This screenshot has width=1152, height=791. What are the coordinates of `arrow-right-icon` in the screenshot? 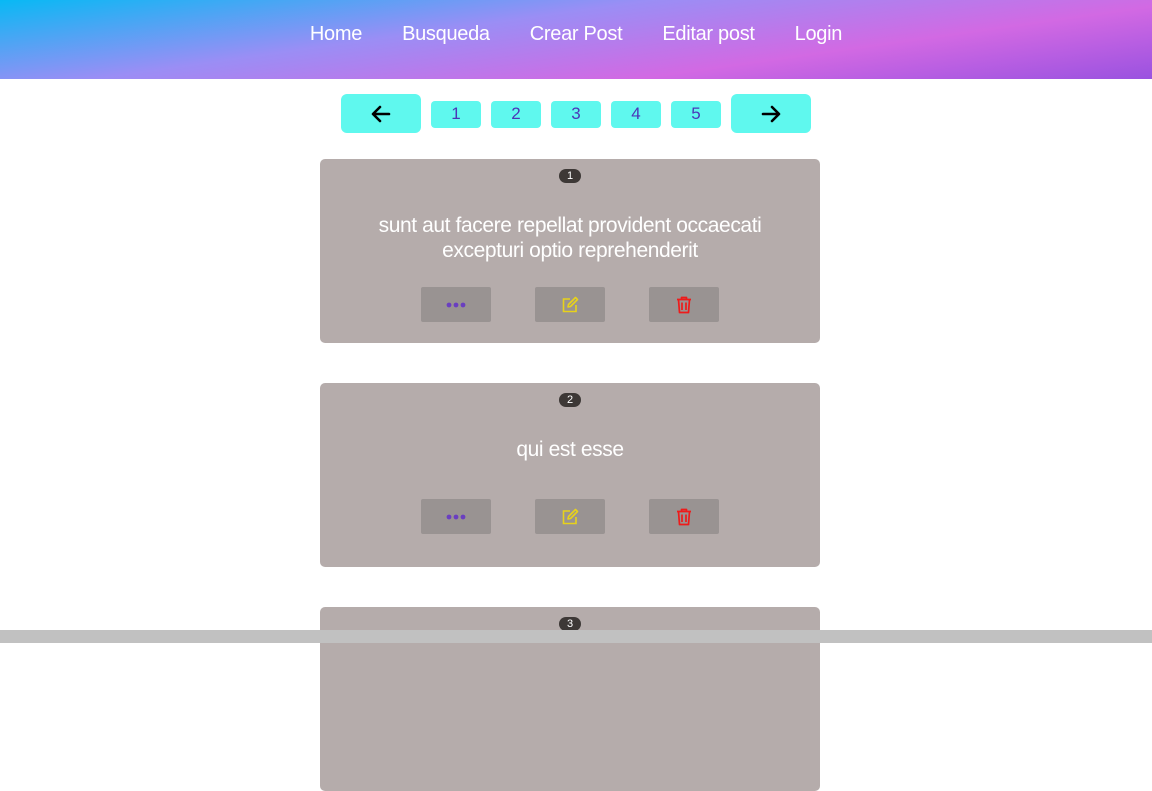 It's located at (771, 113).